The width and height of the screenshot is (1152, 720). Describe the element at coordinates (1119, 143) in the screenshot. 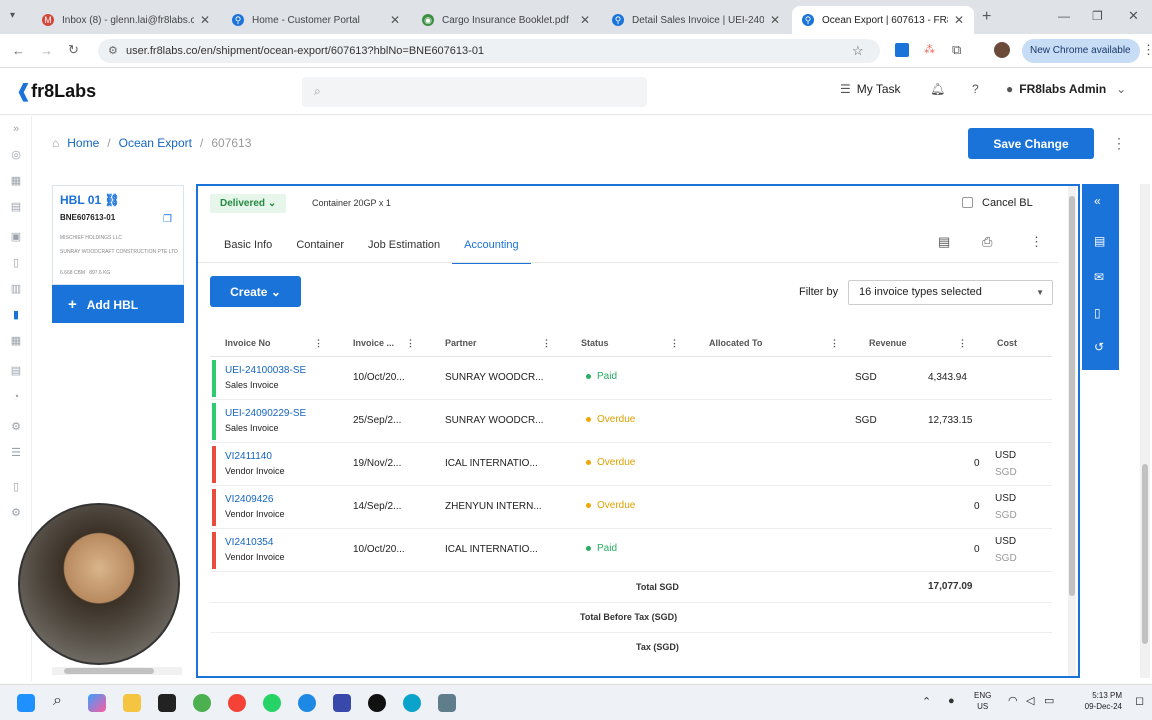

I see `more-options-icon: ⋮` at that location.